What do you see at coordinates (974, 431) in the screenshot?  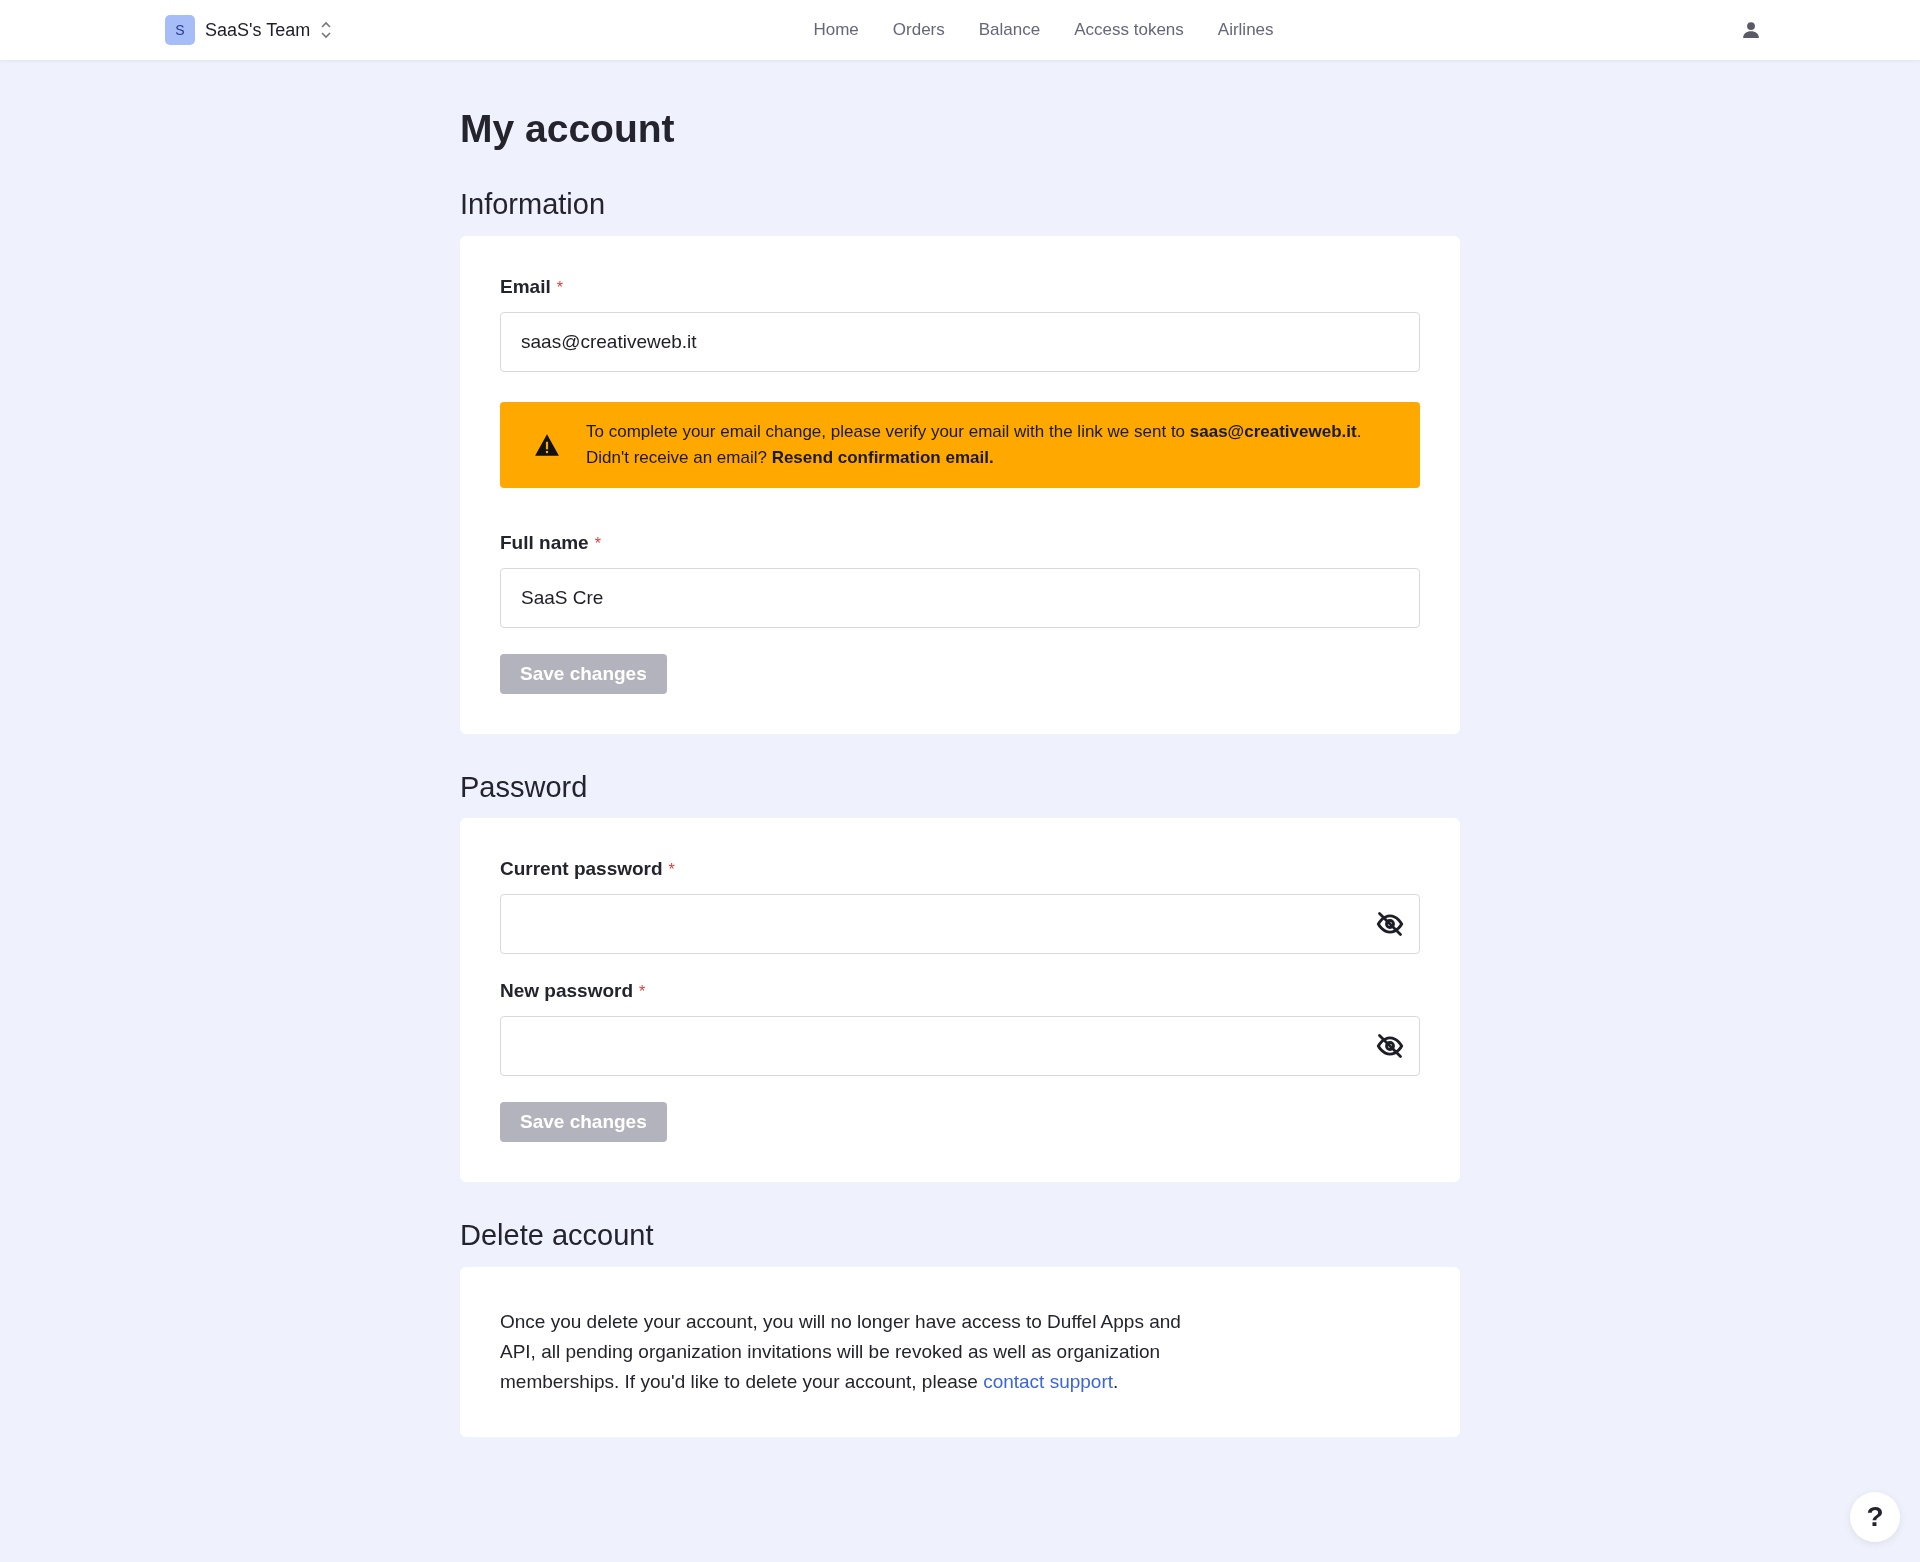 I see `warning-message: To complete your email change, please verify your email with the link we sent to saas@creativeweb.it.` at bounding box center [974, 431].